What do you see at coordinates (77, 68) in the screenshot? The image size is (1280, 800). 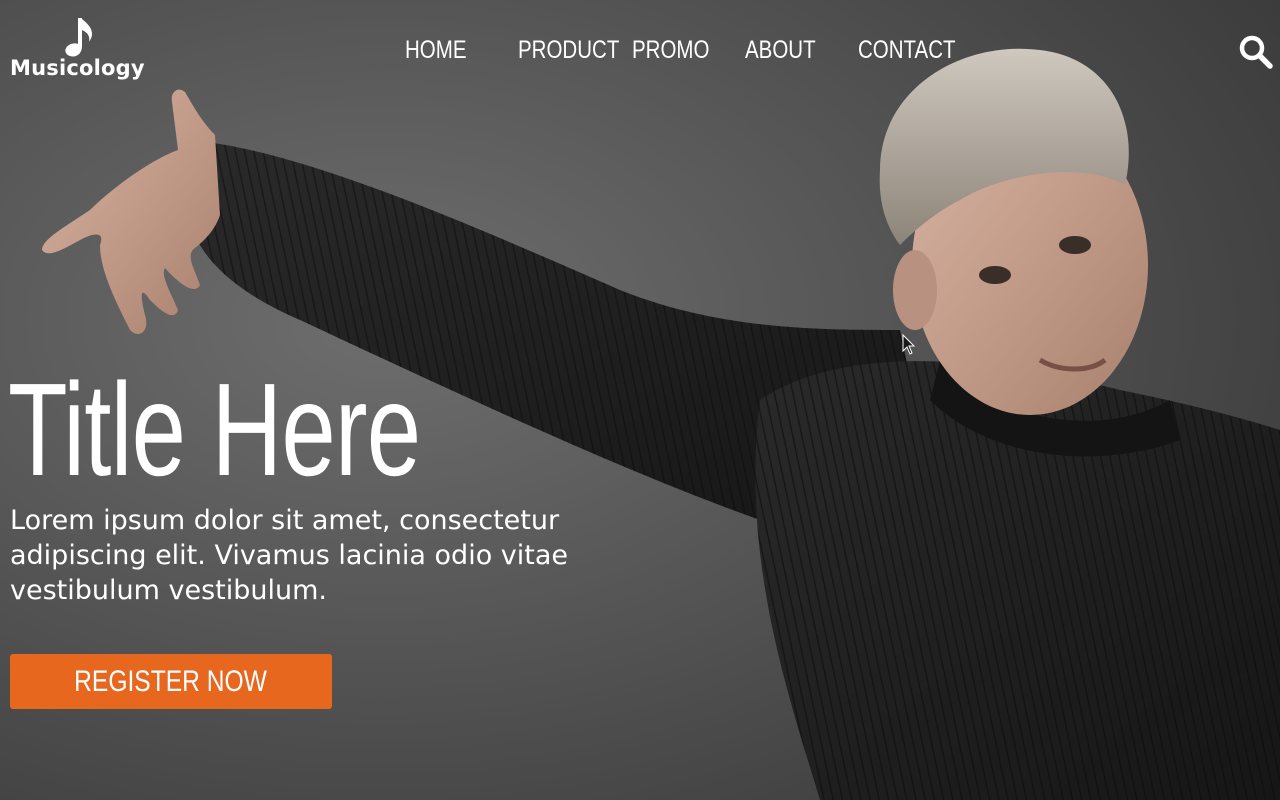 I see `brand-name: Musicology` at bounding box center [77, 68].